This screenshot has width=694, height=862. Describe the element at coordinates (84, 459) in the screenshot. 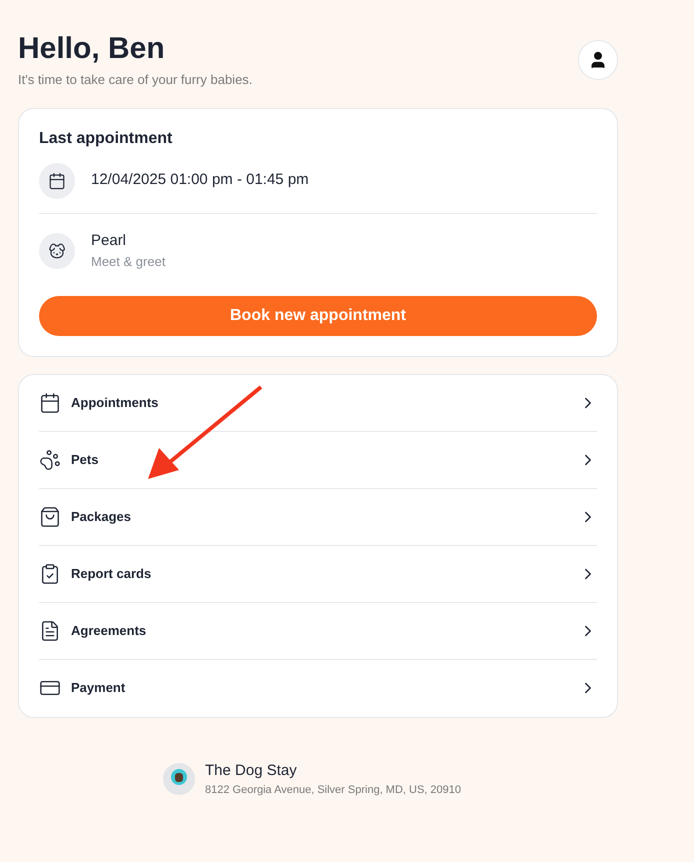

I see `menu-label: Pets` at that location.